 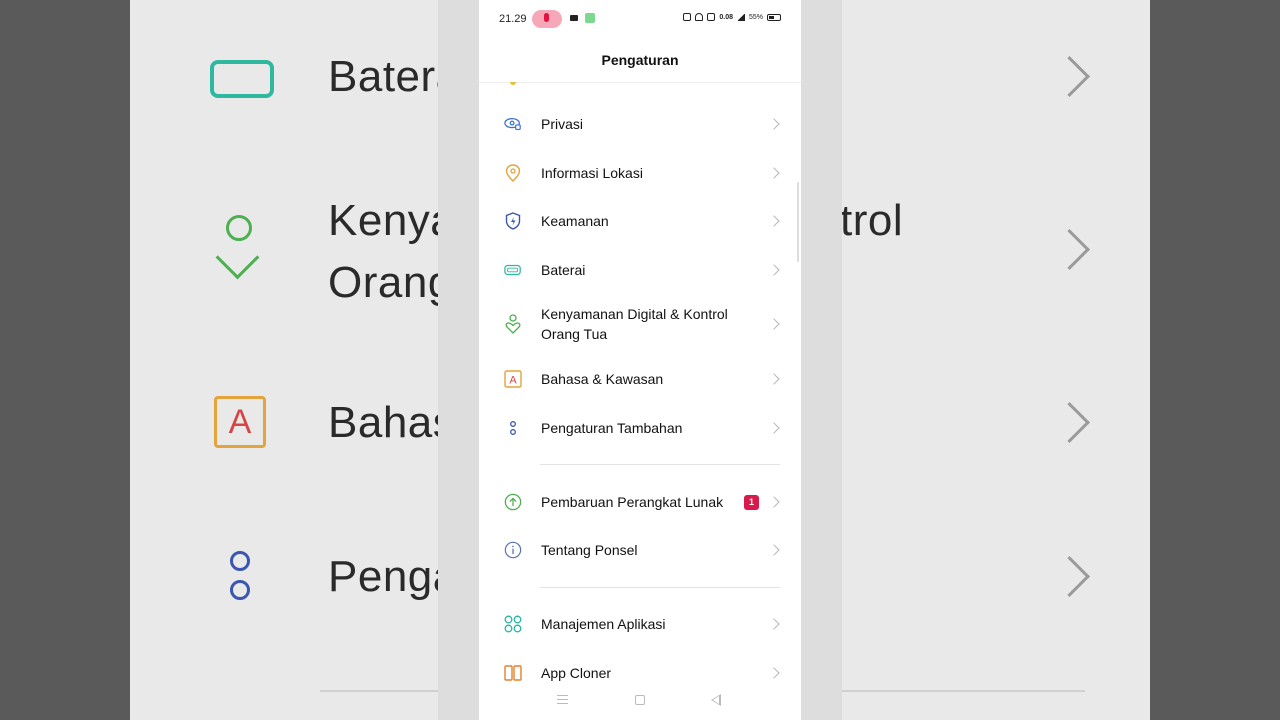 I want to click on digital-wellbeing-icon, so click(x=513, y=324).